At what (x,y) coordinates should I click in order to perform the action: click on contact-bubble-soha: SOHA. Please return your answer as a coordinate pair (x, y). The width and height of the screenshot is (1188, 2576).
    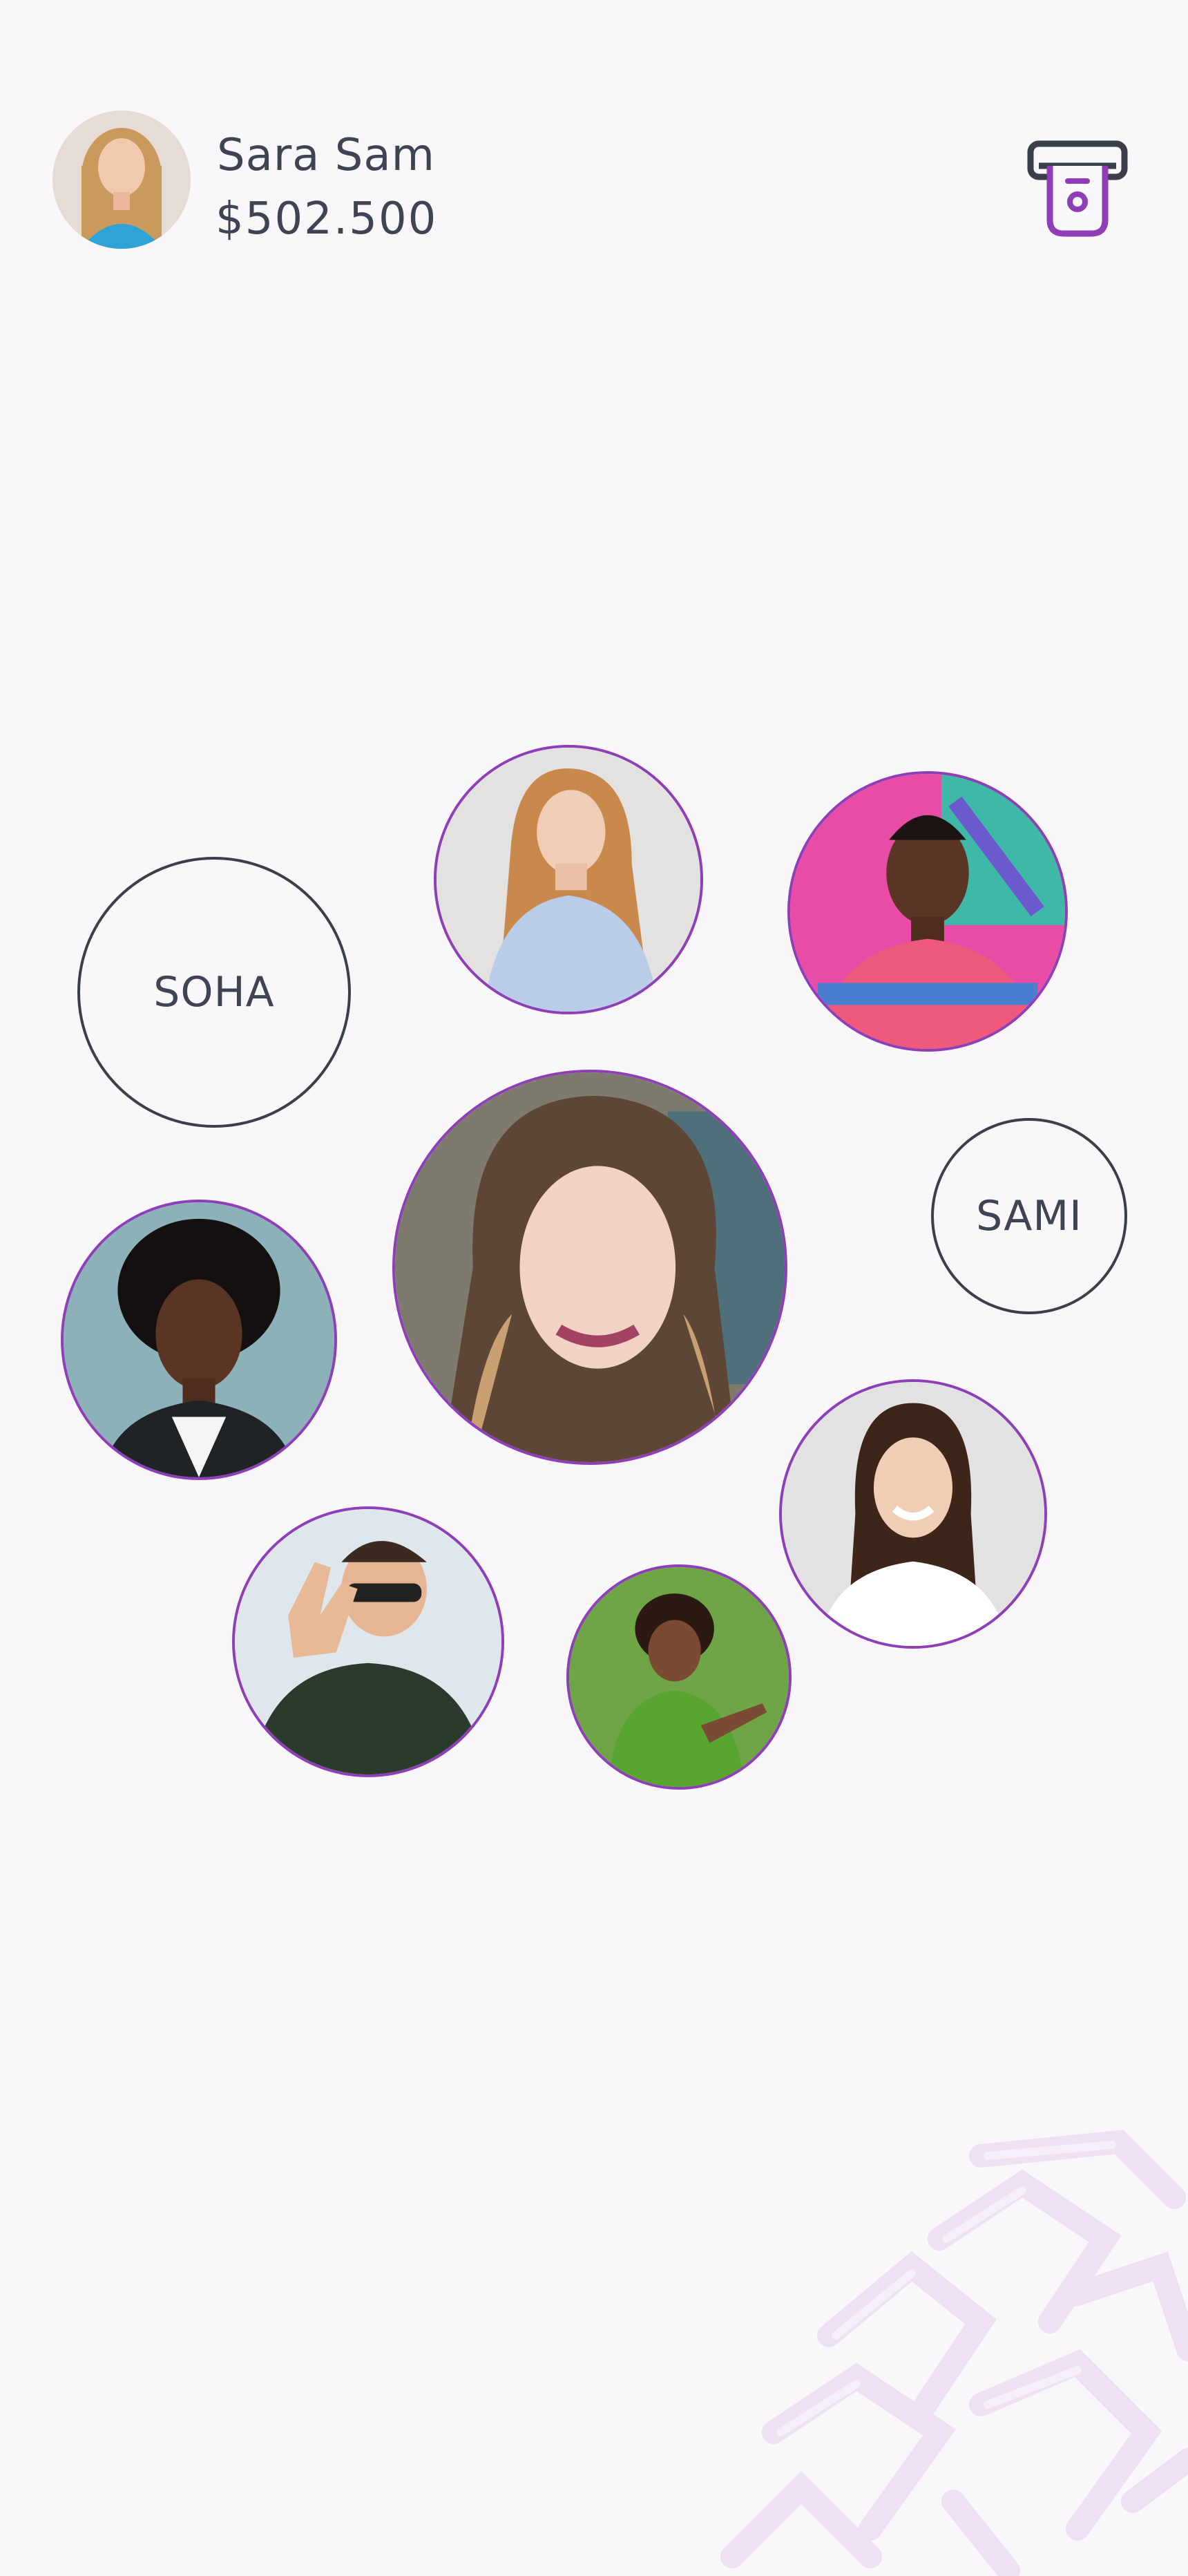
    Looking at the image, I should click on (214, 992).